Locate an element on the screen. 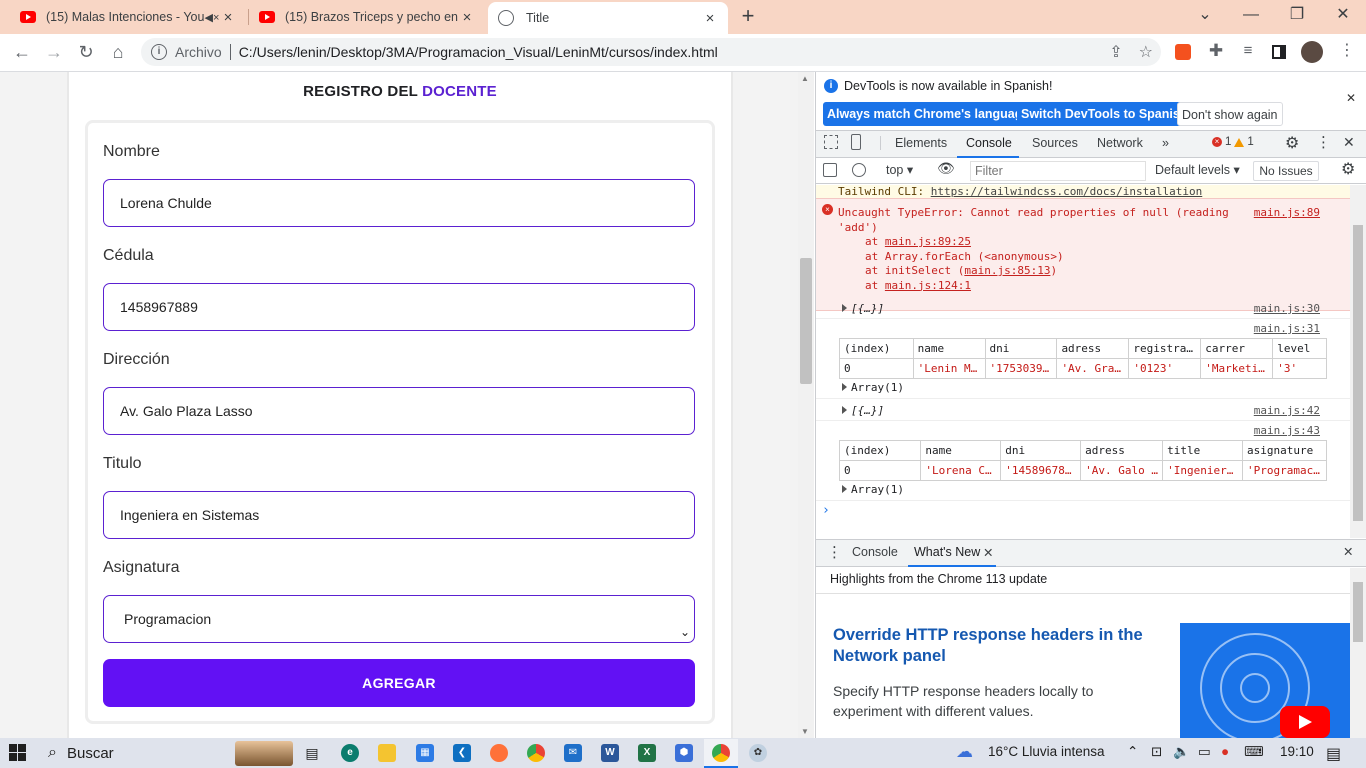 This screenshot has width=1366, height=768. more-tabs-icon: » is located at coordinates (1165, 143).